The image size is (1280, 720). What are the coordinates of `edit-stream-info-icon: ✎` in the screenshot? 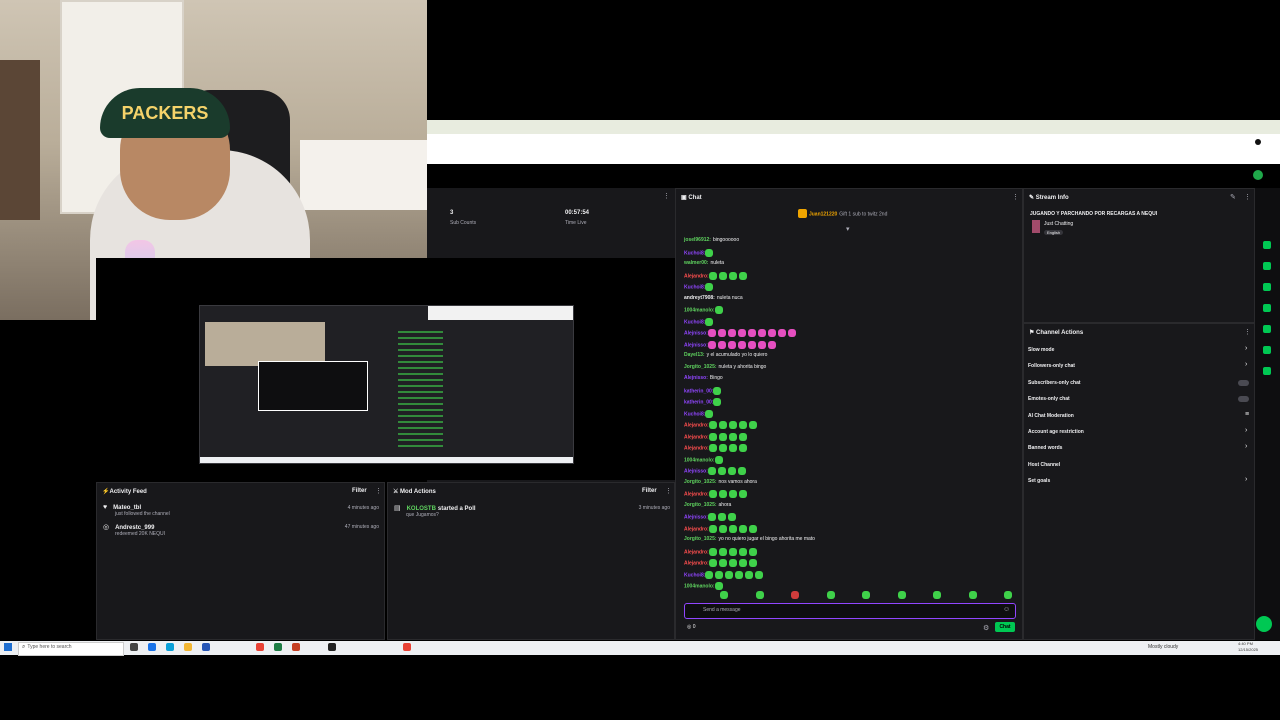 It's located at (1233, 197).